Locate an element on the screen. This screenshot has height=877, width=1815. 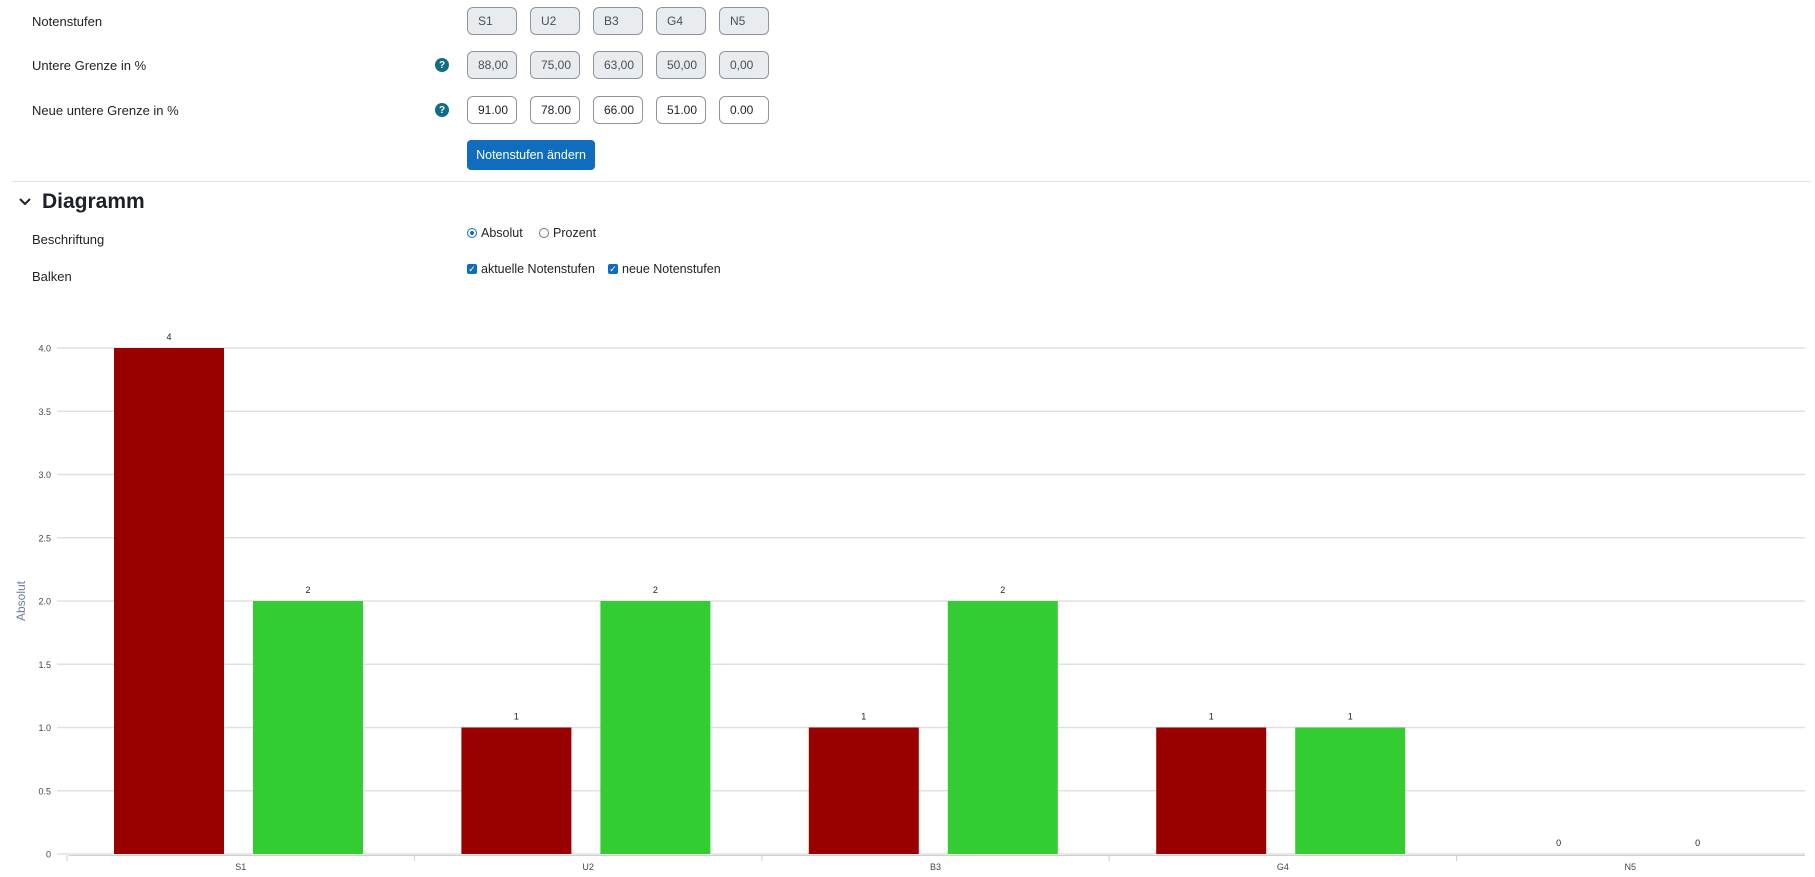
diagram-section-toggle: Diagramm is located at coordinates (81, 202).